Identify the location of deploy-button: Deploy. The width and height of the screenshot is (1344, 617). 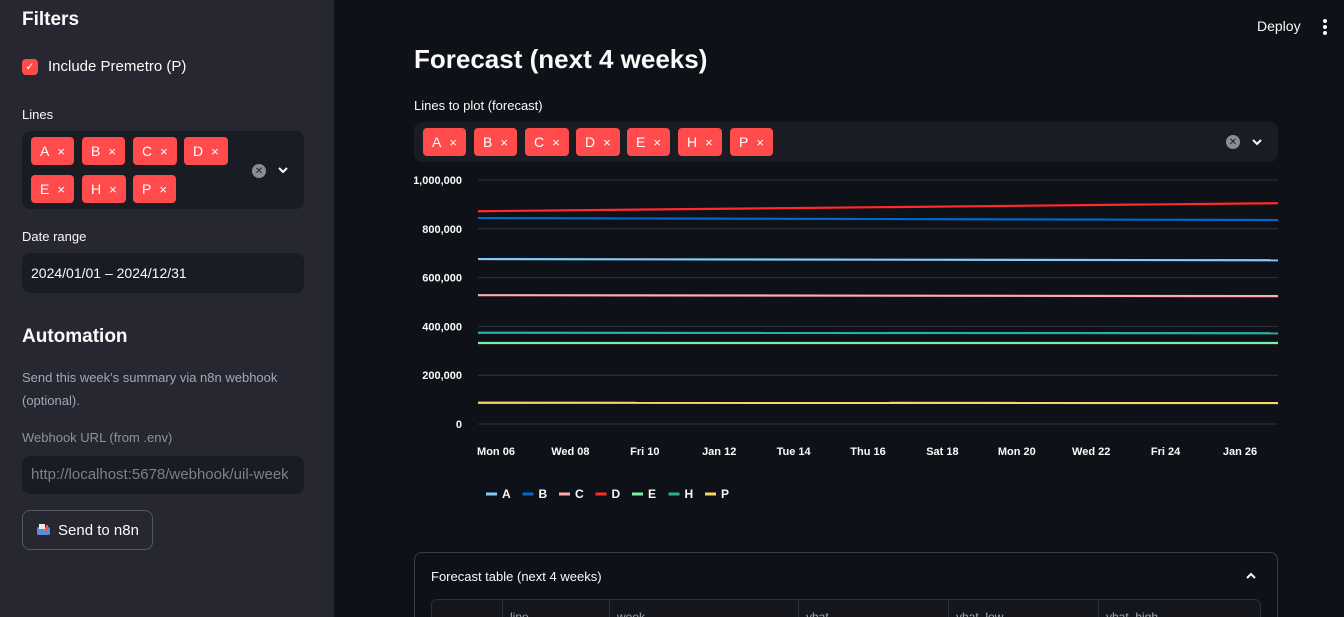
(1279, 26).